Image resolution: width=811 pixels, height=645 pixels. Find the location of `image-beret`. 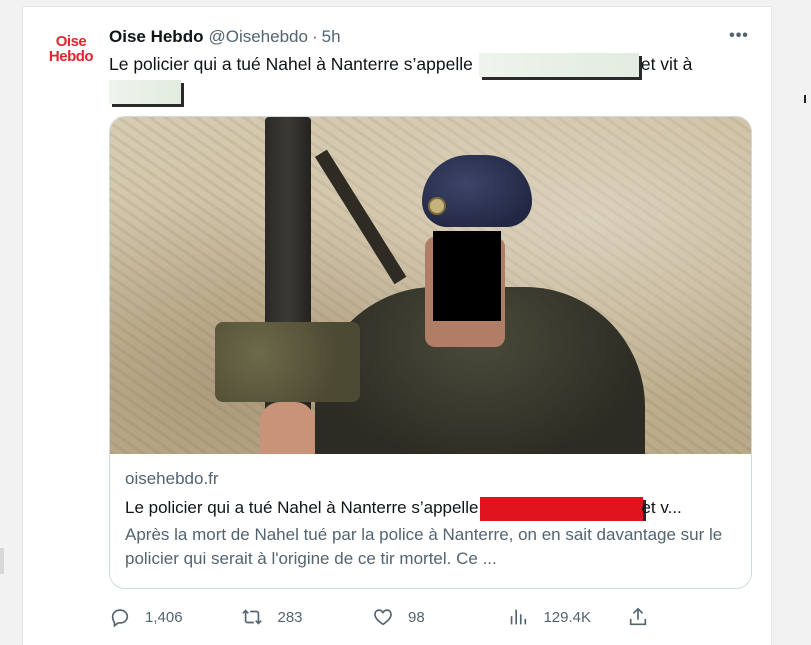

image-beret is located at coordinates (477, 191).